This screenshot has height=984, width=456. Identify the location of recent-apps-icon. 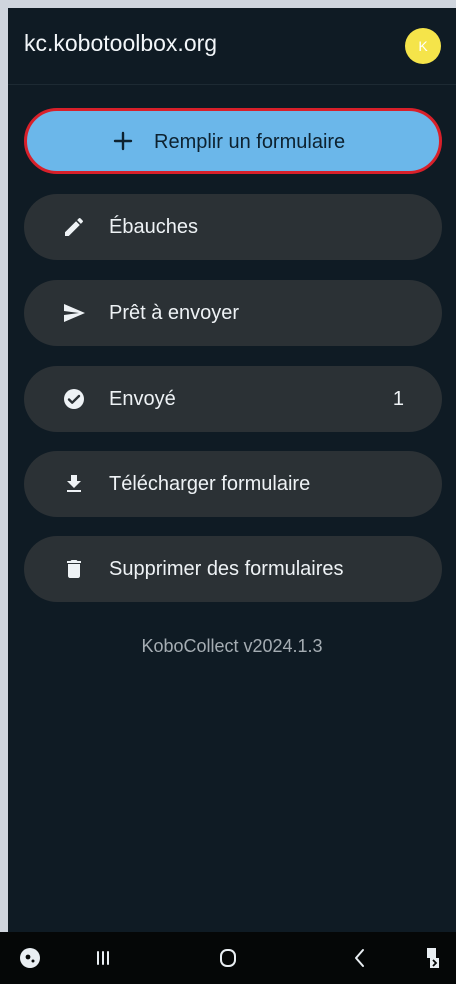
(103, 958).